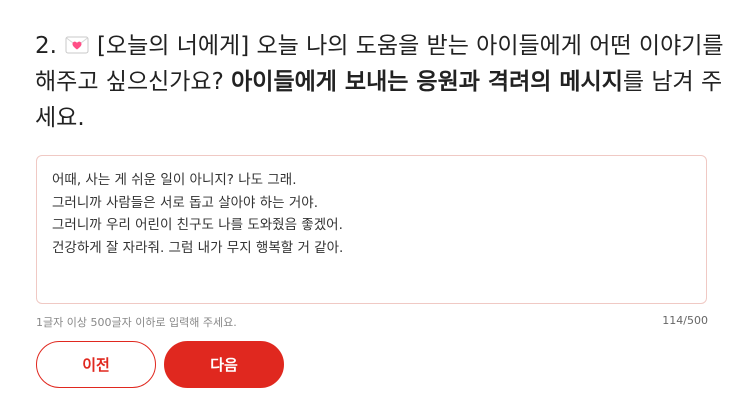 This screenshot has height=407, width=754. I want to click on question-number: 2., so click(46, 46).